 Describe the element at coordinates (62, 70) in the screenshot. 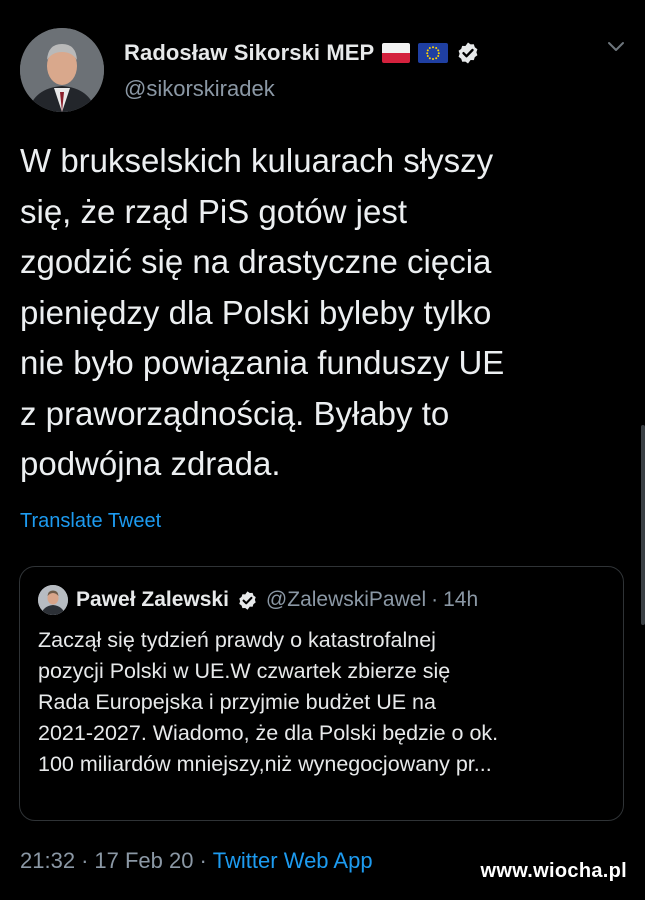

I see `author-avatar` at that location.